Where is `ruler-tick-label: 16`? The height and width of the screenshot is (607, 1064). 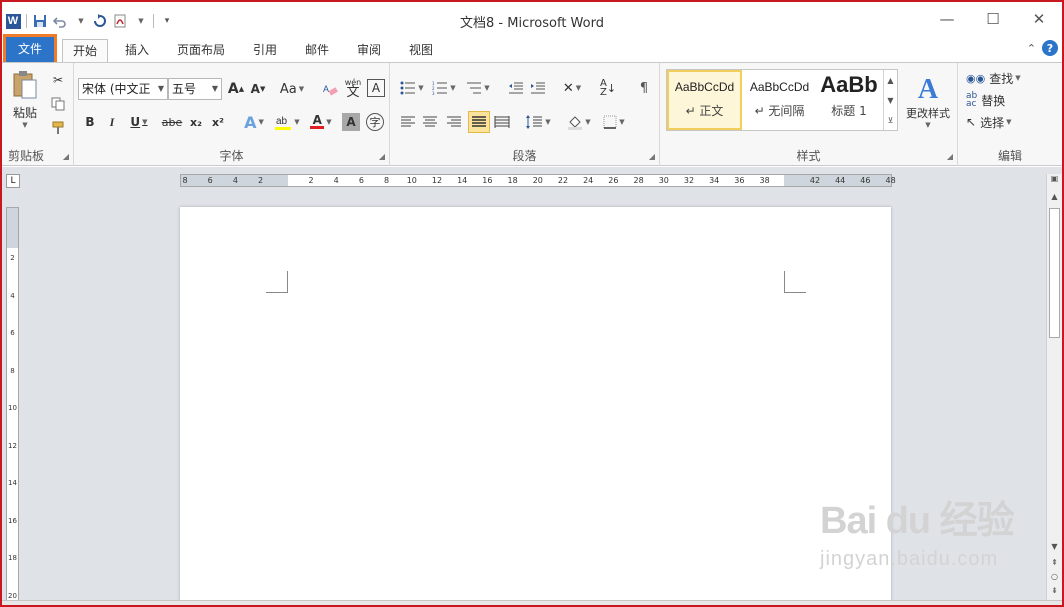 ruler-tick-label: 16 is located at coordinates (12, 520).